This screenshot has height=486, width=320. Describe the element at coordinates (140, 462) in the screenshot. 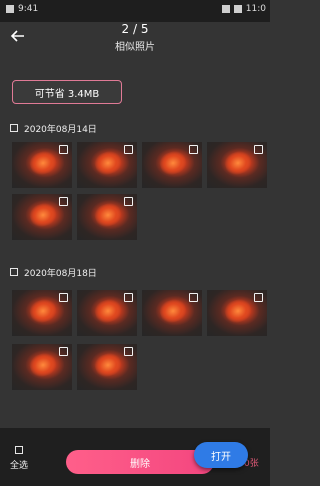

I see `delete-button: 删除` at that location.